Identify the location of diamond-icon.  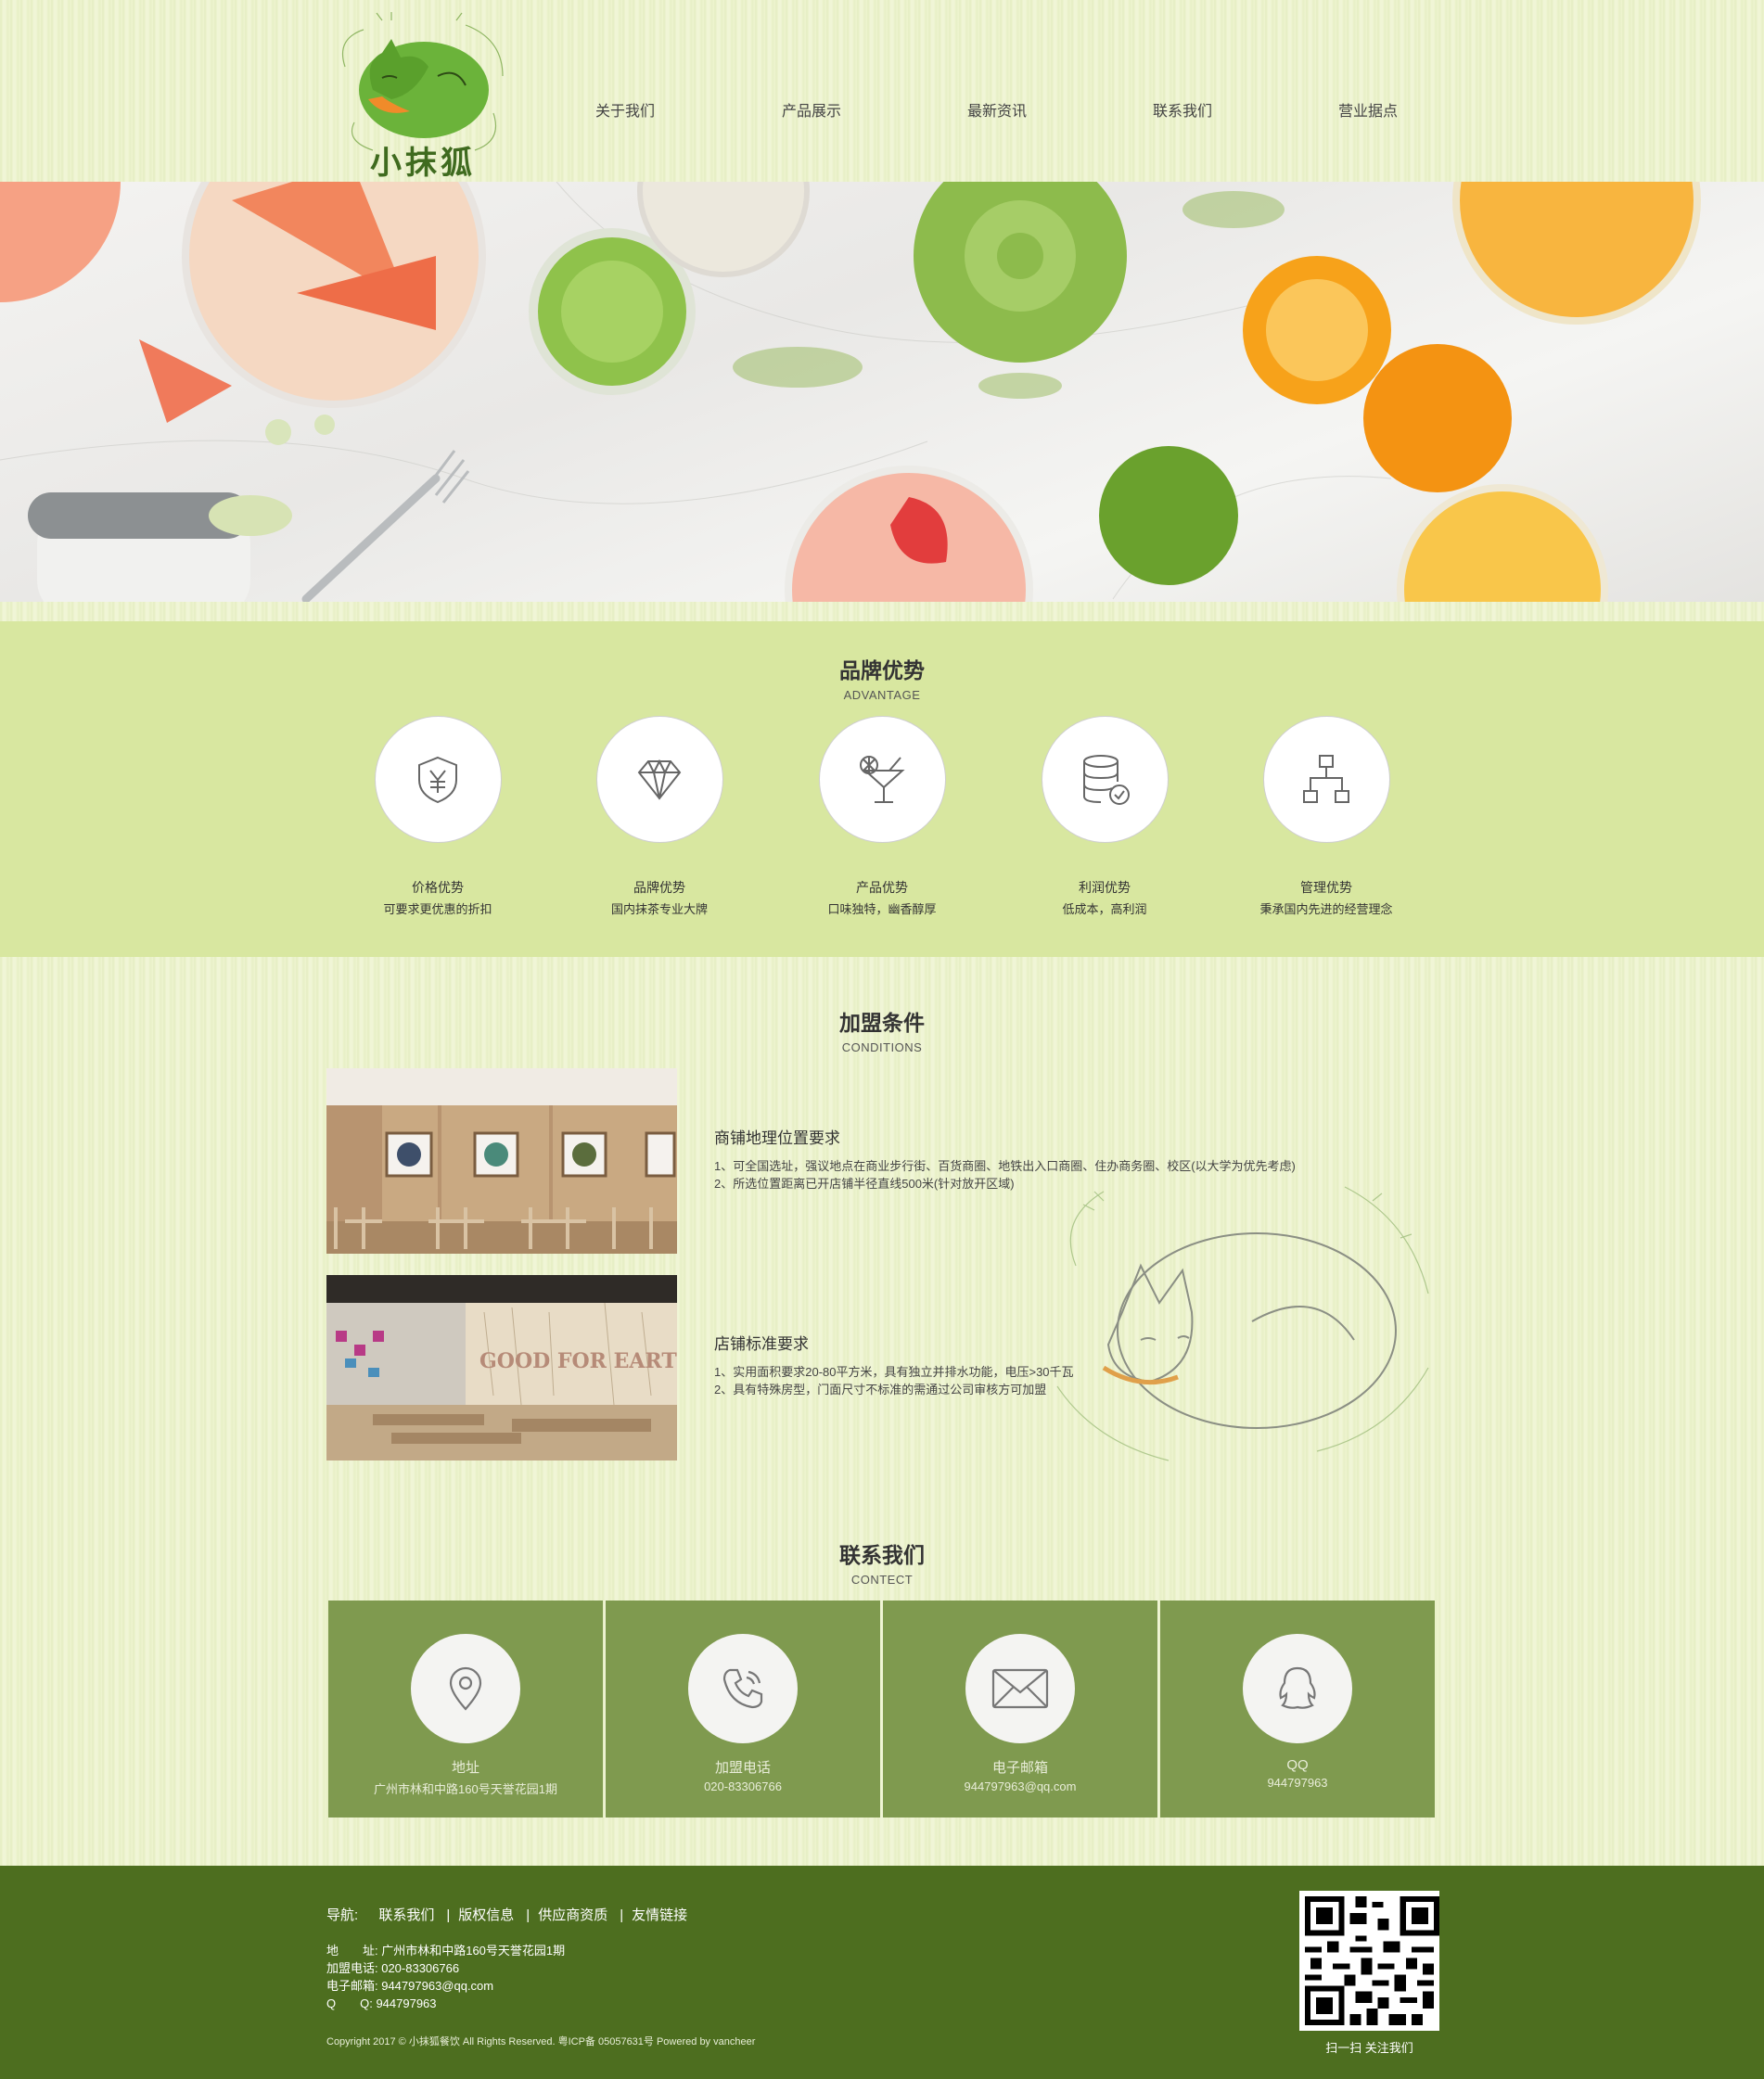
(659, 780).